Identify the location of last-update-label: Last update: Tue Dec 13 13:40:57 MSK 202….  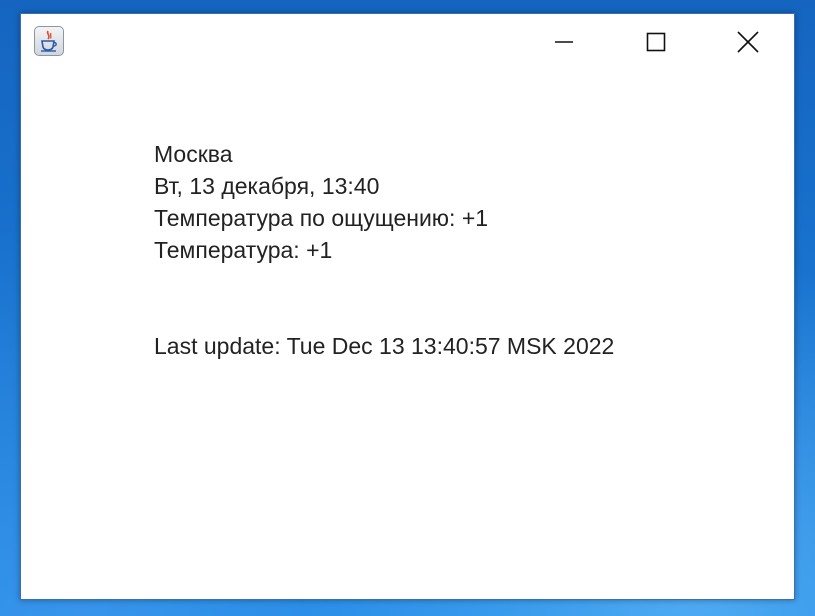
(384, 346).